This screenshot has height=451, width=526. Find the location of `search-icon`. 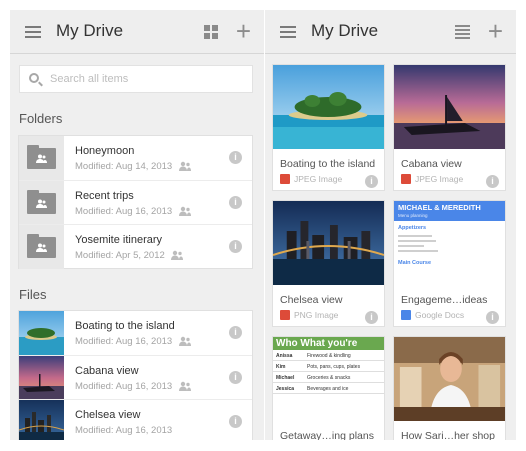

search-icon is located at coordinates (34, 78).